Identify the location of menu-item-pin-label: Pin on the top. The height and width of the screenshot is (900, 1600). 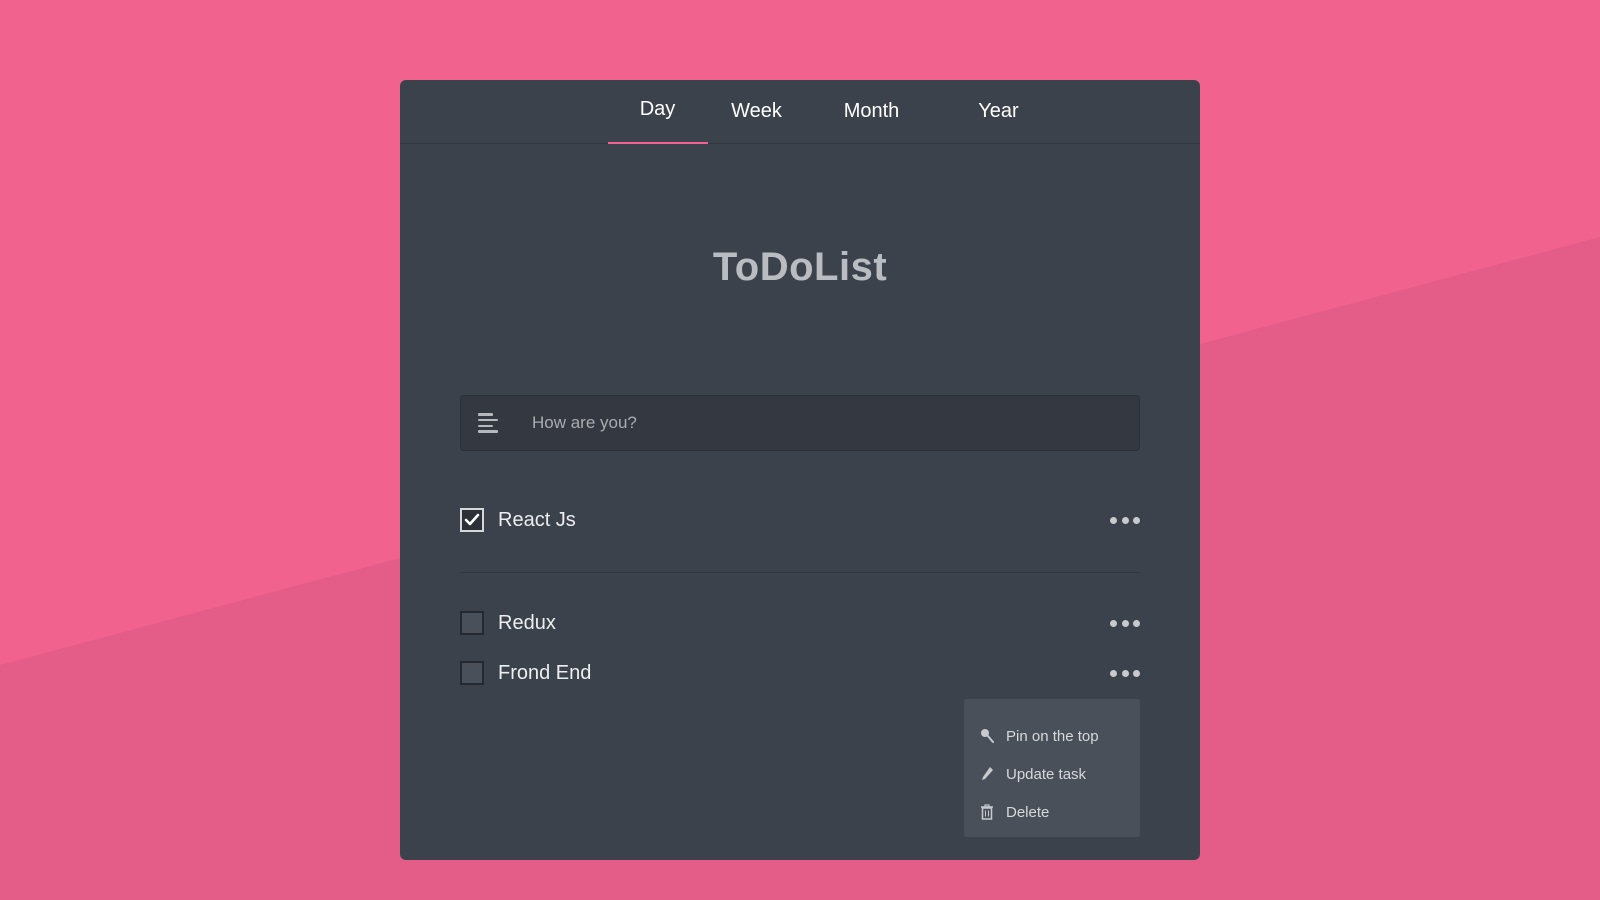
(1052, 736).